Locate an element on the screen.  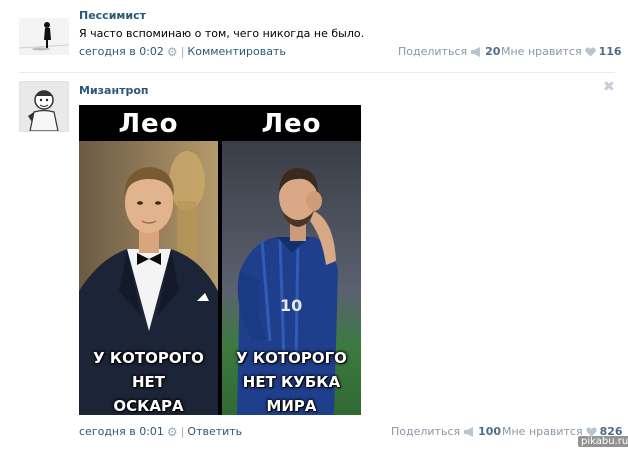
share-count: 100 is located at coordinates (490, 431).